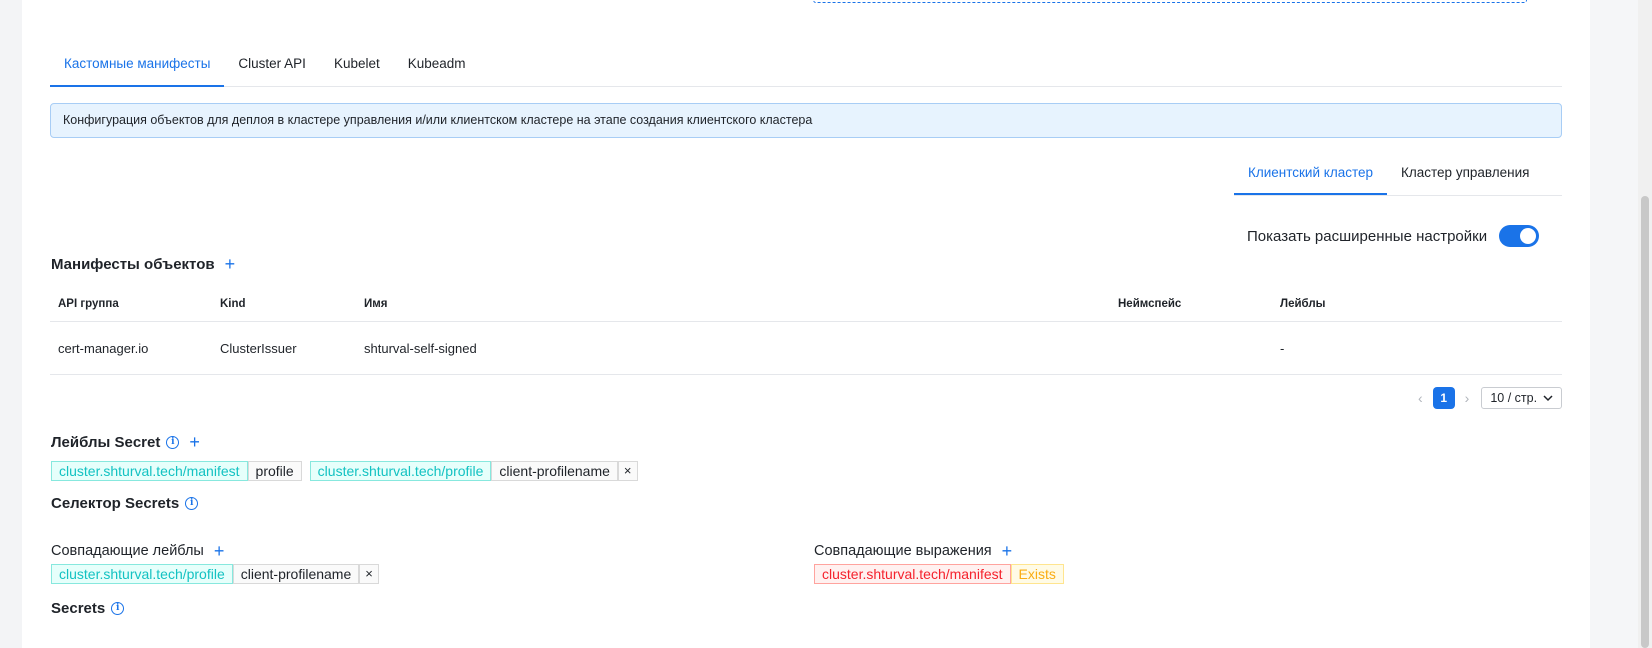 The image size is (1652, 648). I want to click on secrets-title: Secrets, so click(78, 608).